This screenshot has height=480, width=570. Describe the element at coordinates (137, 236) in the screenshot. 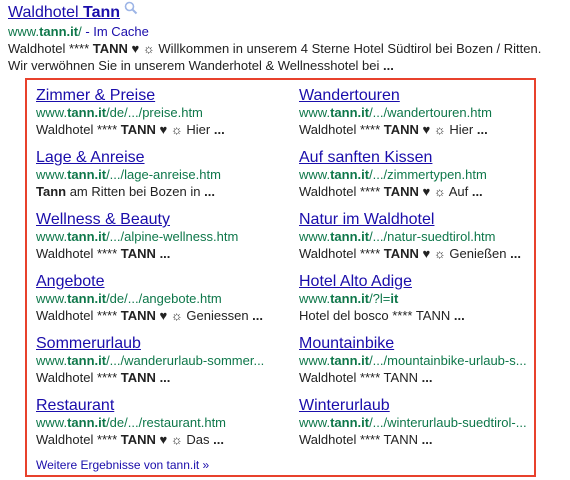

I see `sitelink-url: www.tann.it/.../alpine-wellness.htm` at that location.